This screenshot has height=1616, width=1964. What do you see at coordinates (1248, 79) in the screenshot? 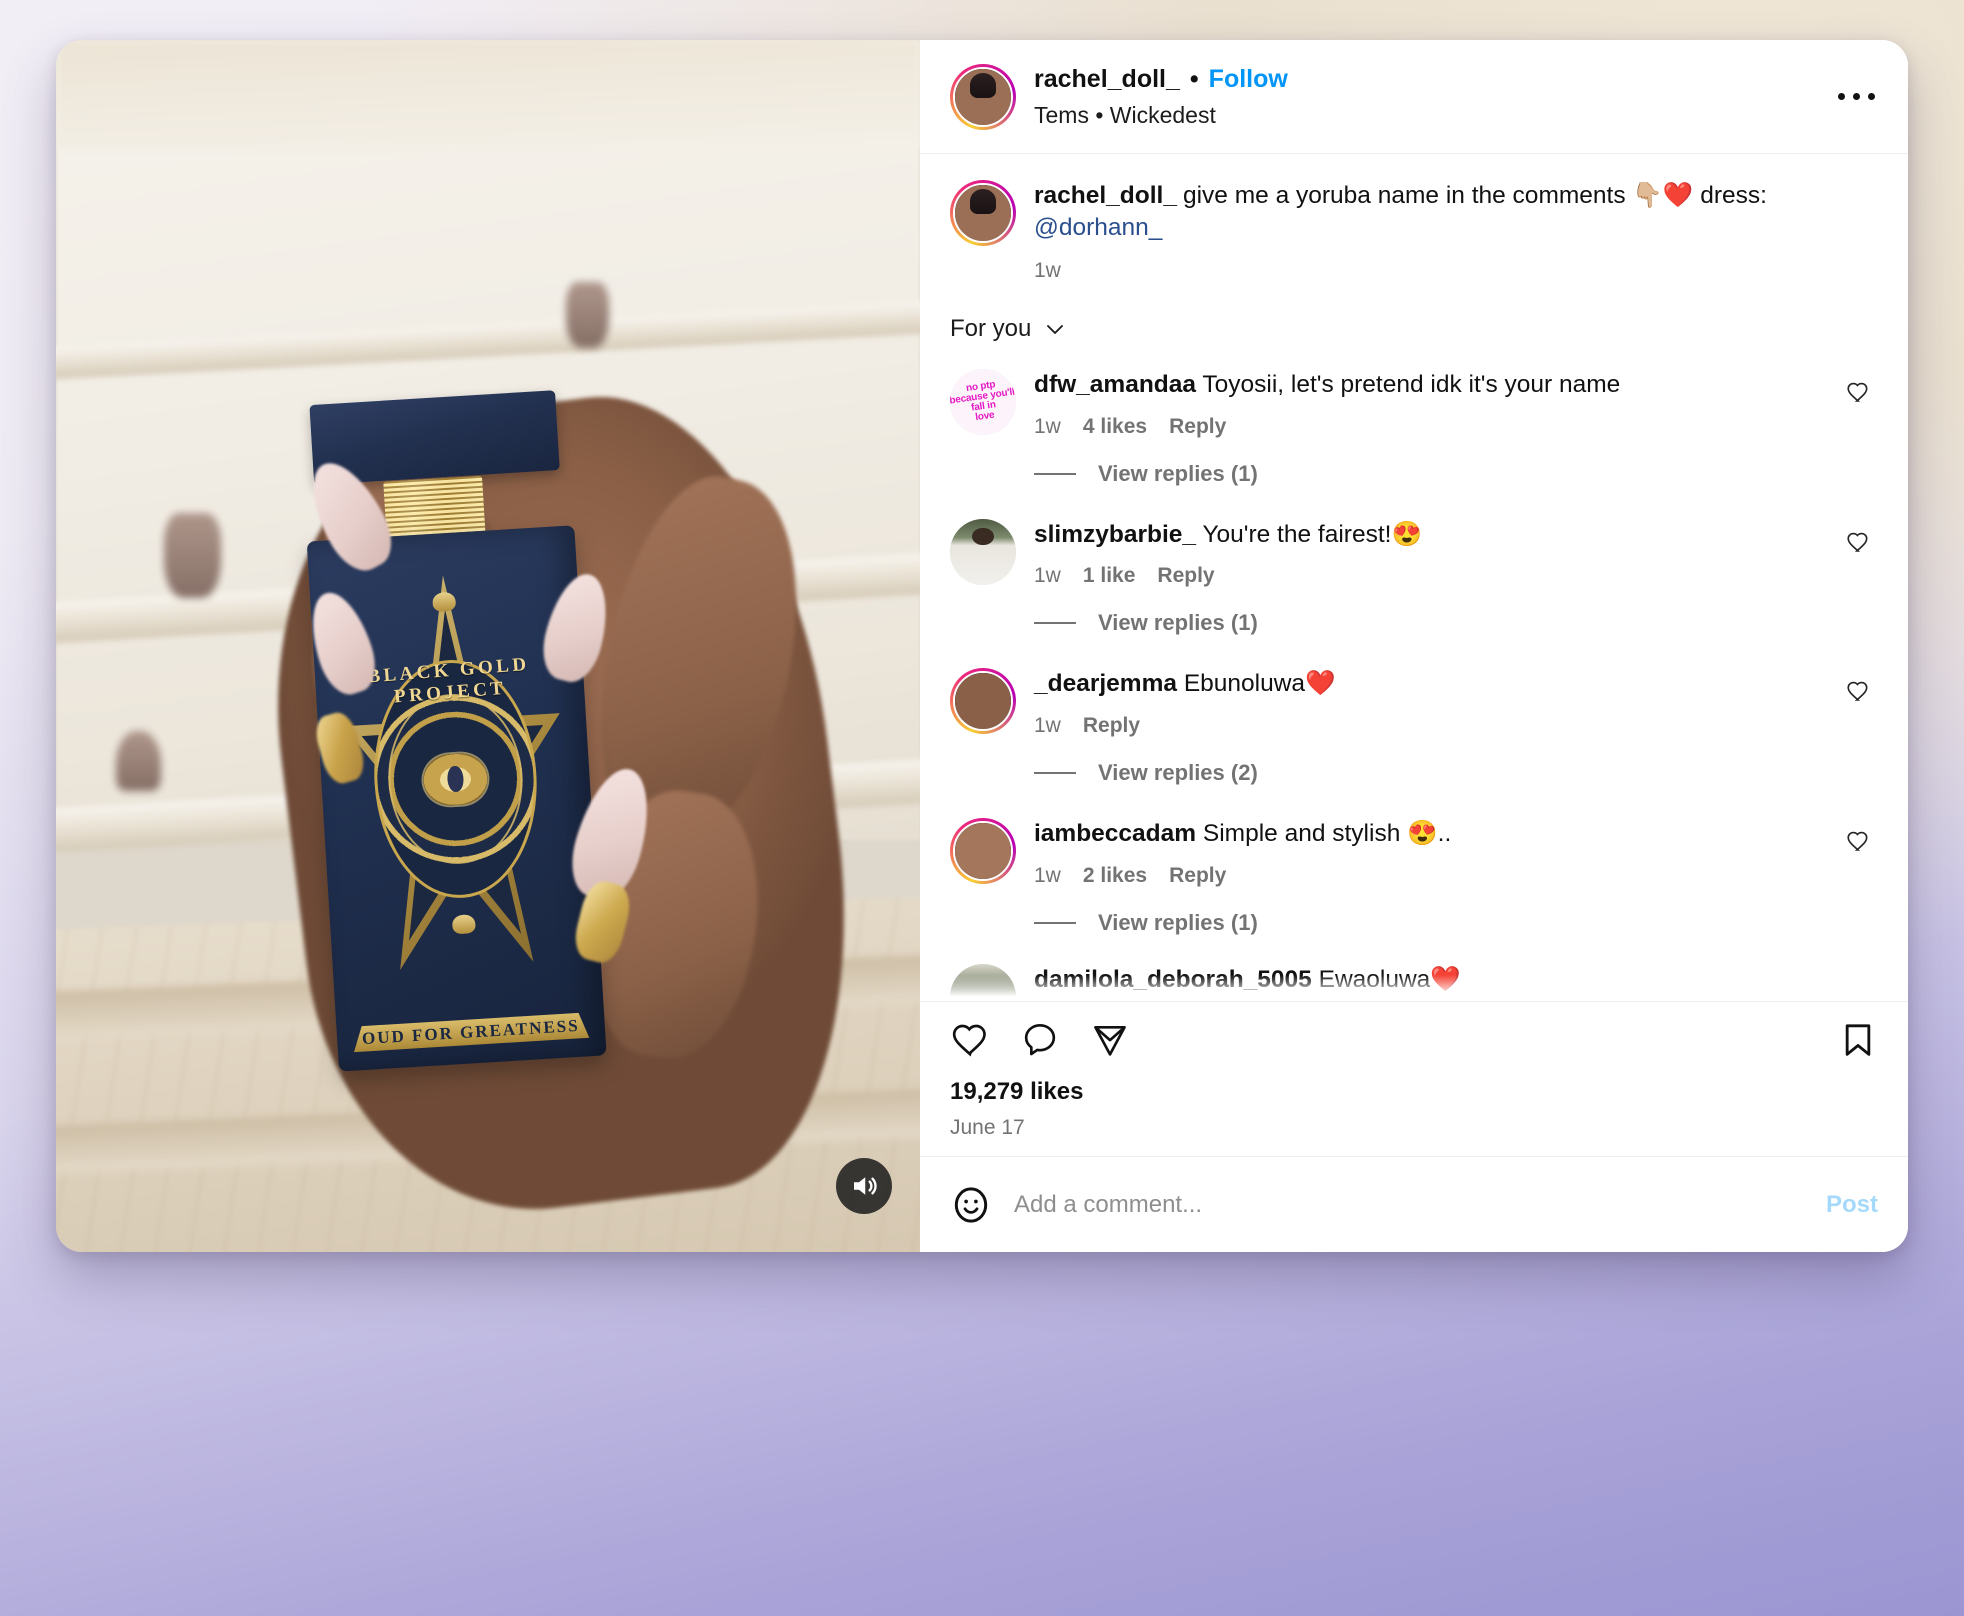
I see `follow-button: Follow` at bounding box center [1248, 79].